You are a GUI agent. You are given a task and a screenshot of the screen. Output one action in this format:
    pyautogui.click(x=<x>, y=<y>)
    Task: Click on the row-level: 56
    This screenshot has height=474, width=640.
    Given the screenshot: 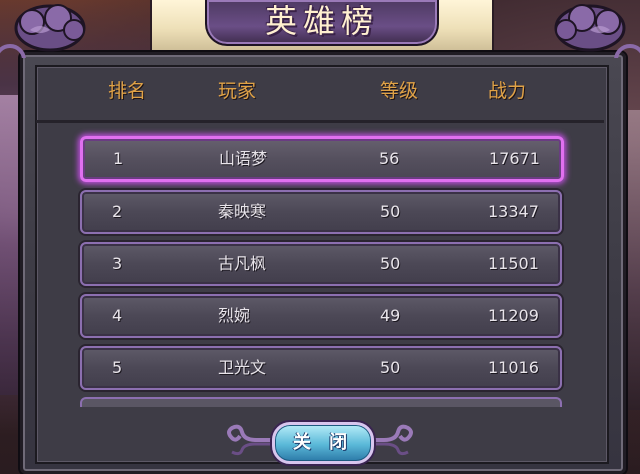 What is the action you would take?
    pyautogui.click(x=389, y=158)
    